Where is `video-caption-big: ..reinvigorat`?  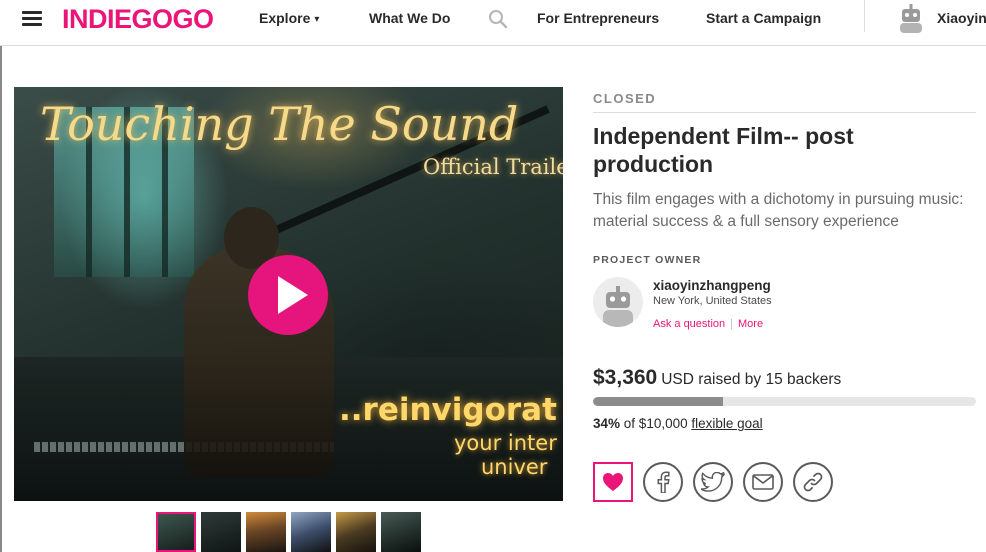
video-caption-big: ..reinvigorat is located at coordinates (448, 410).